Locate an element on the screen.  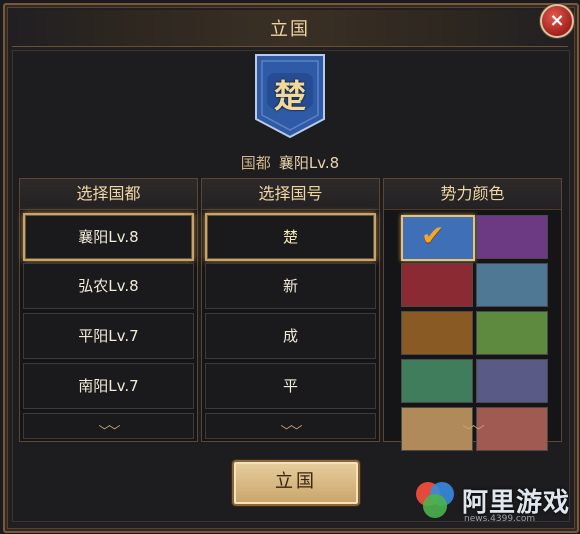
dialog-title: 立国 is located at coordinates (290, 29).